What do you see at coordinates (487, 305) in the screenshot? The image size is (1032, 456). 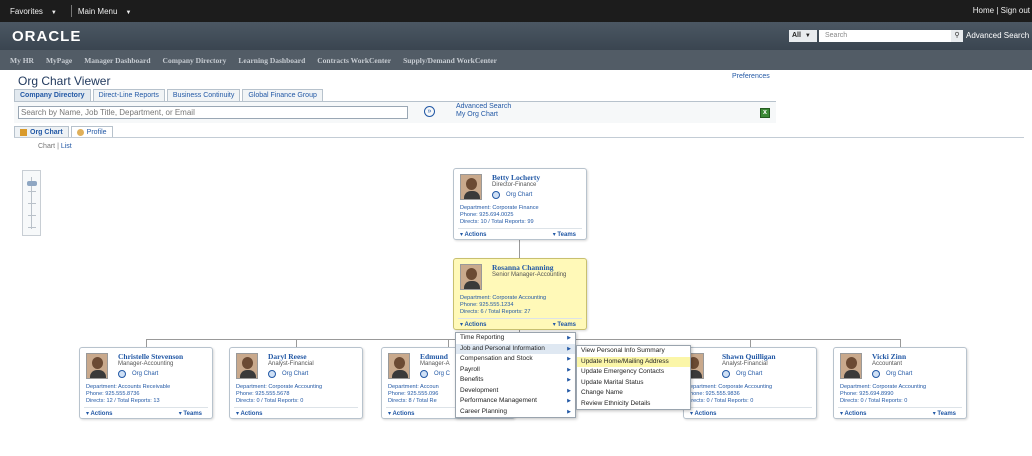 I see `phone: Phone: 925.555.1234` at bounding box center [487, 305].